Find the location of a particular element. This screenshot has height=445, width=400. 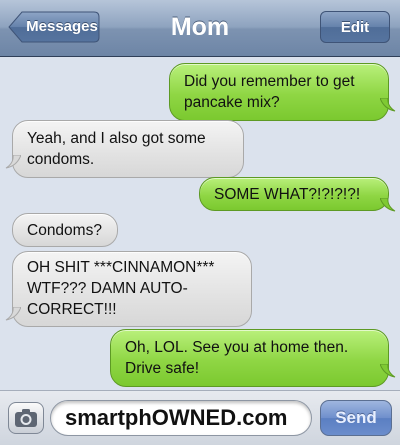

message-bubble-incoming: Yeah, and I also got some condoms. is located at coordinates (128, 149).